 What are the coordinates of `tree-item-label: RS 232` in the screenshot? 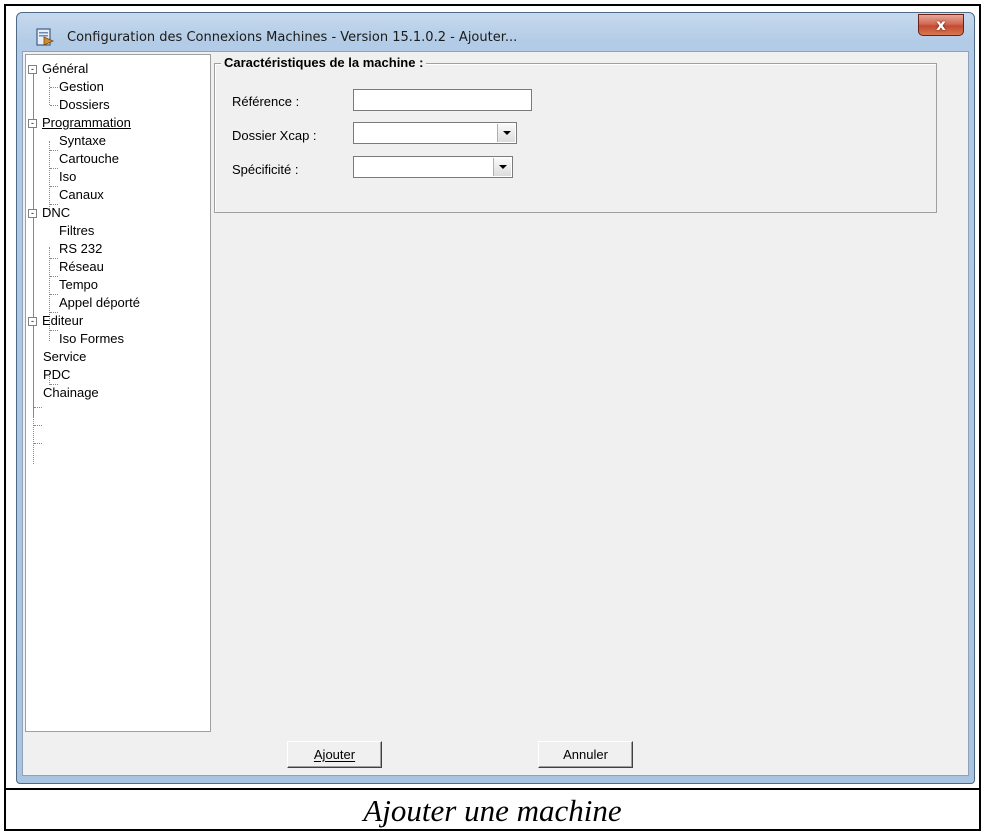 It's located at (81, 248).